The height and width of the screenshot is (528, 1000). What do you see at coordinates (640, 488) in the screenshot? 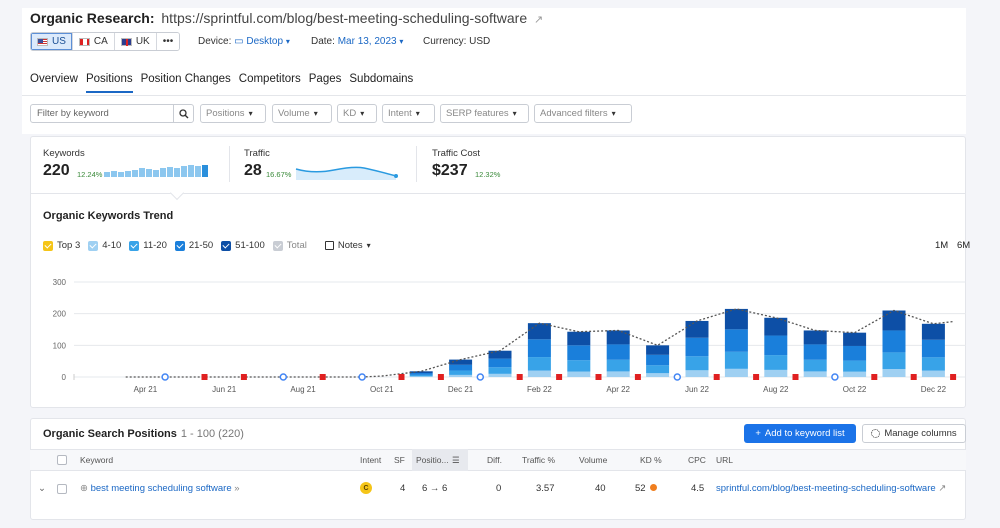
I see `kd-number: 52` at bounding box center [640, 488].